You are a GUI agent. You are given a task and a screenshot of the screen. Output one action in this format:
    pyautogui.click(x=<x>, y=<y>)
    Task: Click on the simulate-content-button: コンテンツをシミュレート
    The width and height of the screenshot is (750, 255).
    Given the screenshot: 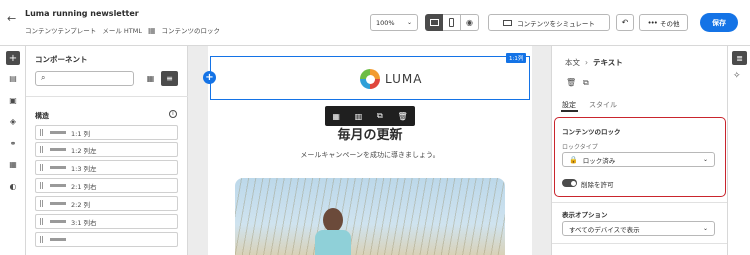 What is the action you would take?
    pyautogui.click(x=549, y=22)
    